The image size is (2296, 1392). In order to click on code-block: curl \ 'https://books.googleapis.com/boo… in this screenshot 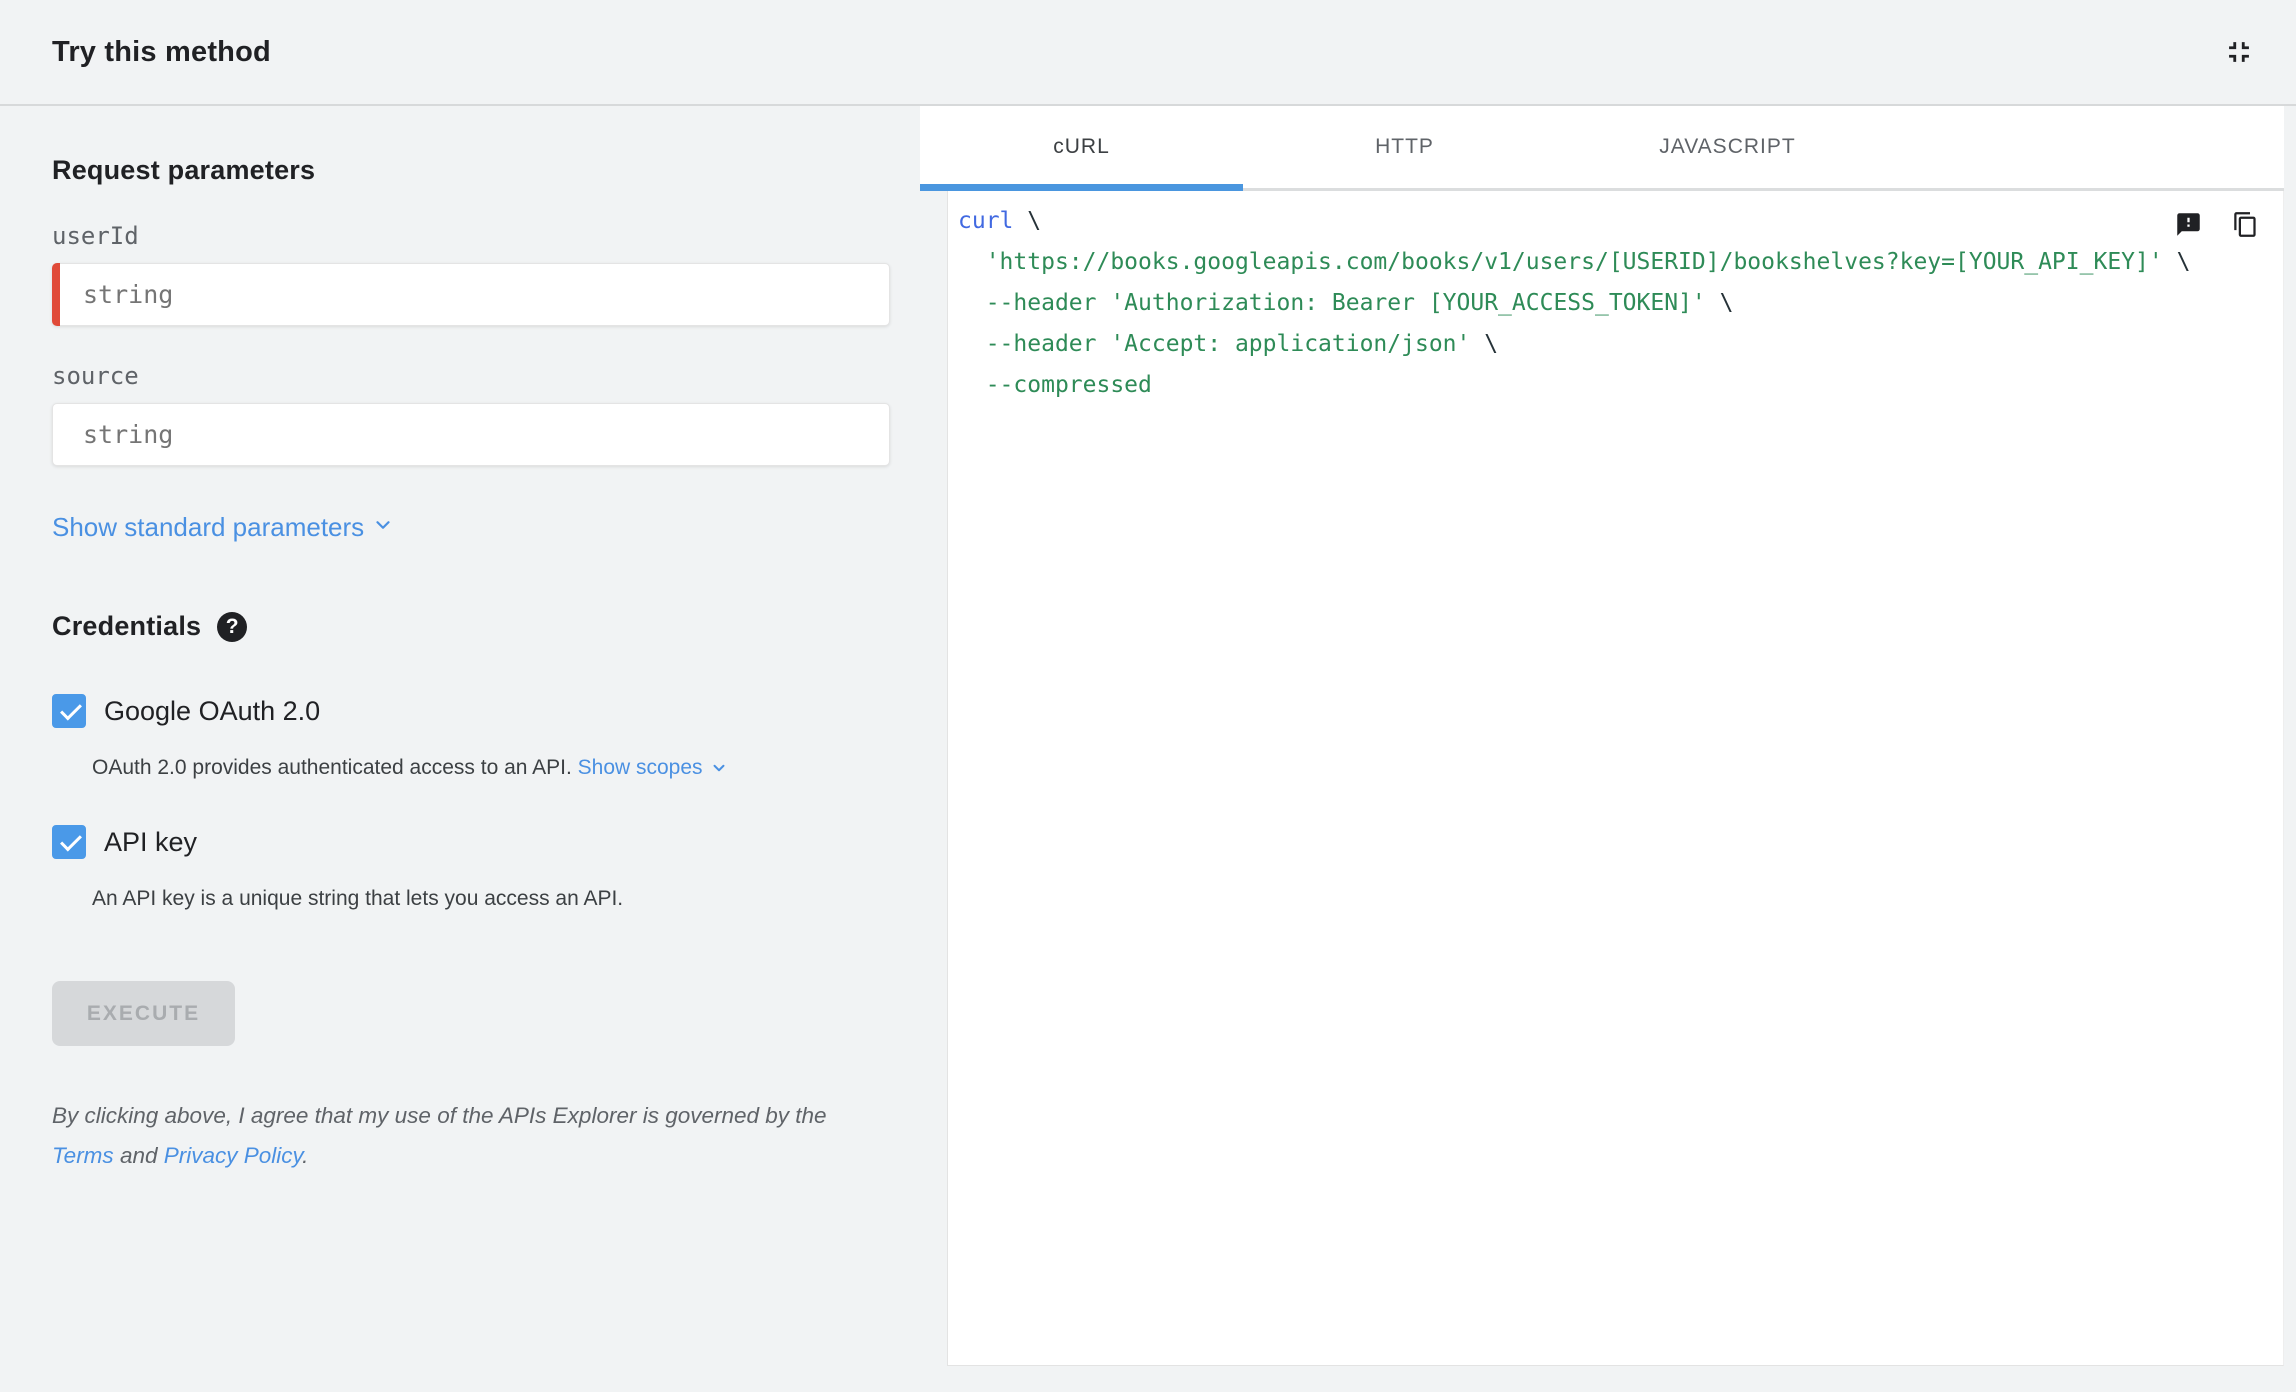, I will do `click(1608, 303)`.